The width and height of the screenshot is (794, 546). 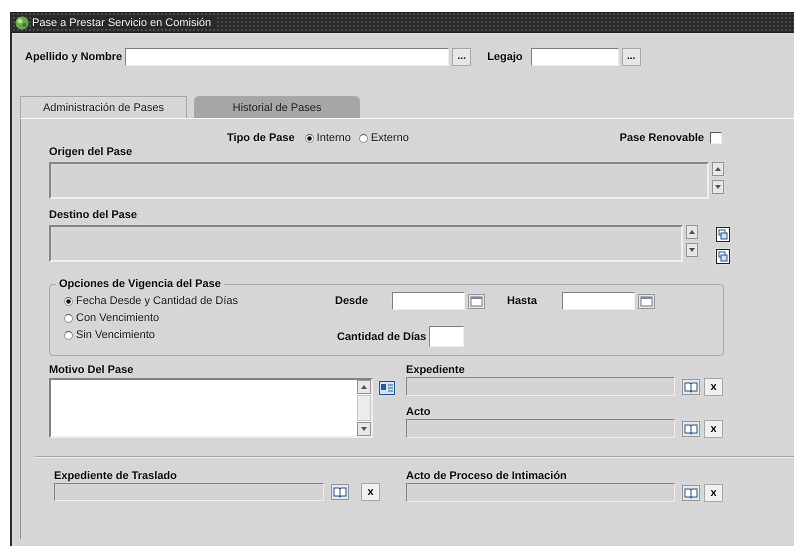 I want to click on field-label: Cantidad de Días, so click(x=381, y=336).